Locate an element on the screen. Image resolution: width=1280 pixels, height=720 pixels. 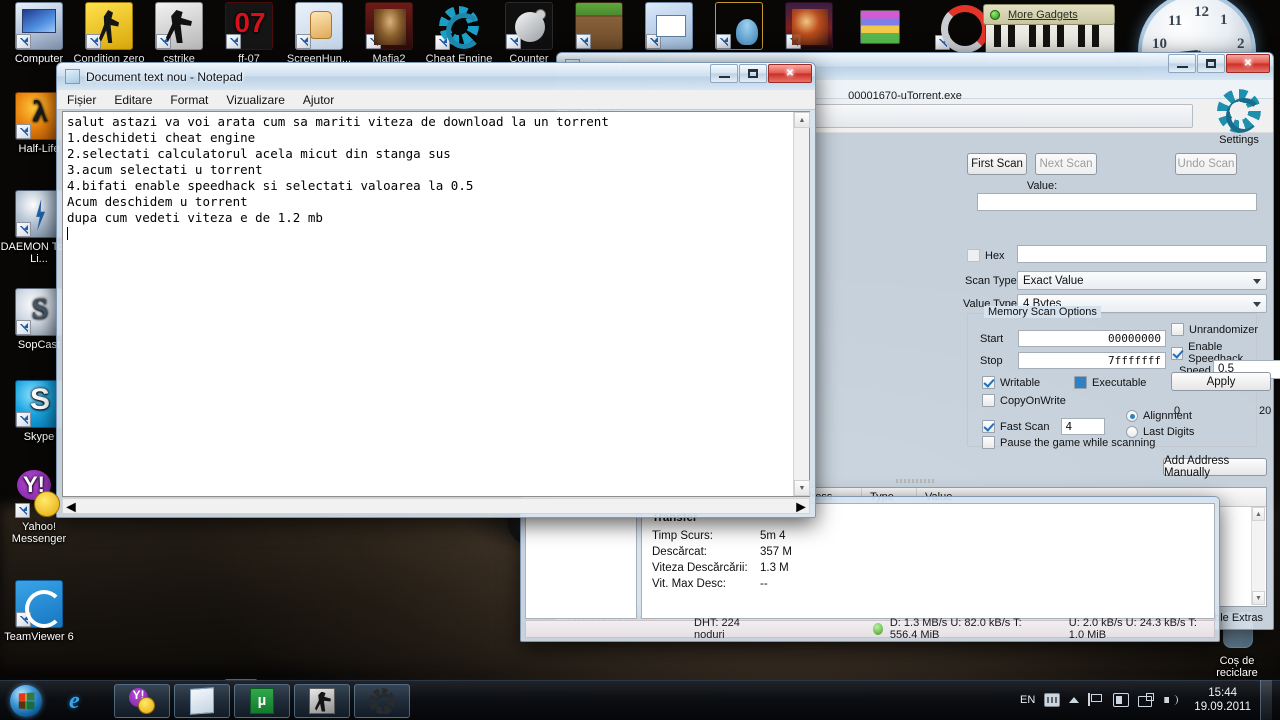
tray-language: EN is located at coordinates (1027, 700).